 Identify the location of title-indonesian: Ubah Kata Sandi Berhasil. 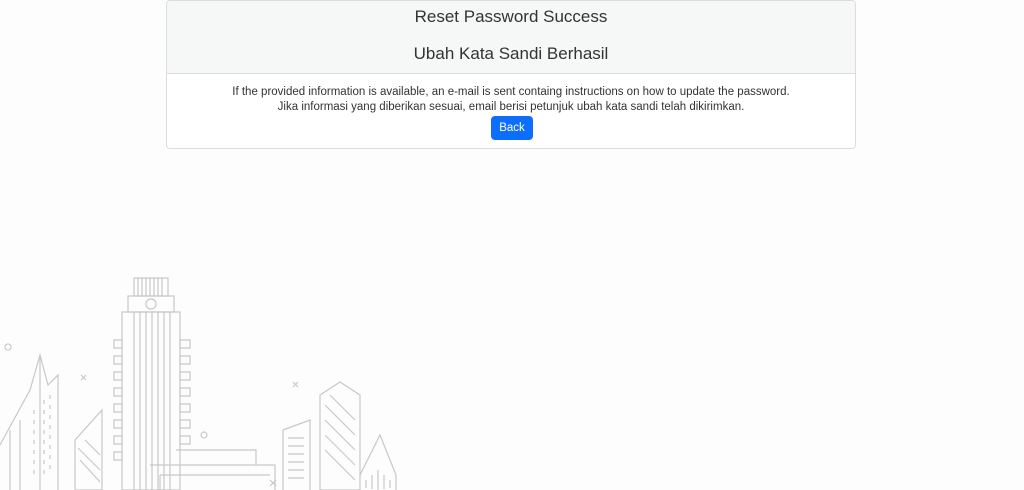
(511, 53).